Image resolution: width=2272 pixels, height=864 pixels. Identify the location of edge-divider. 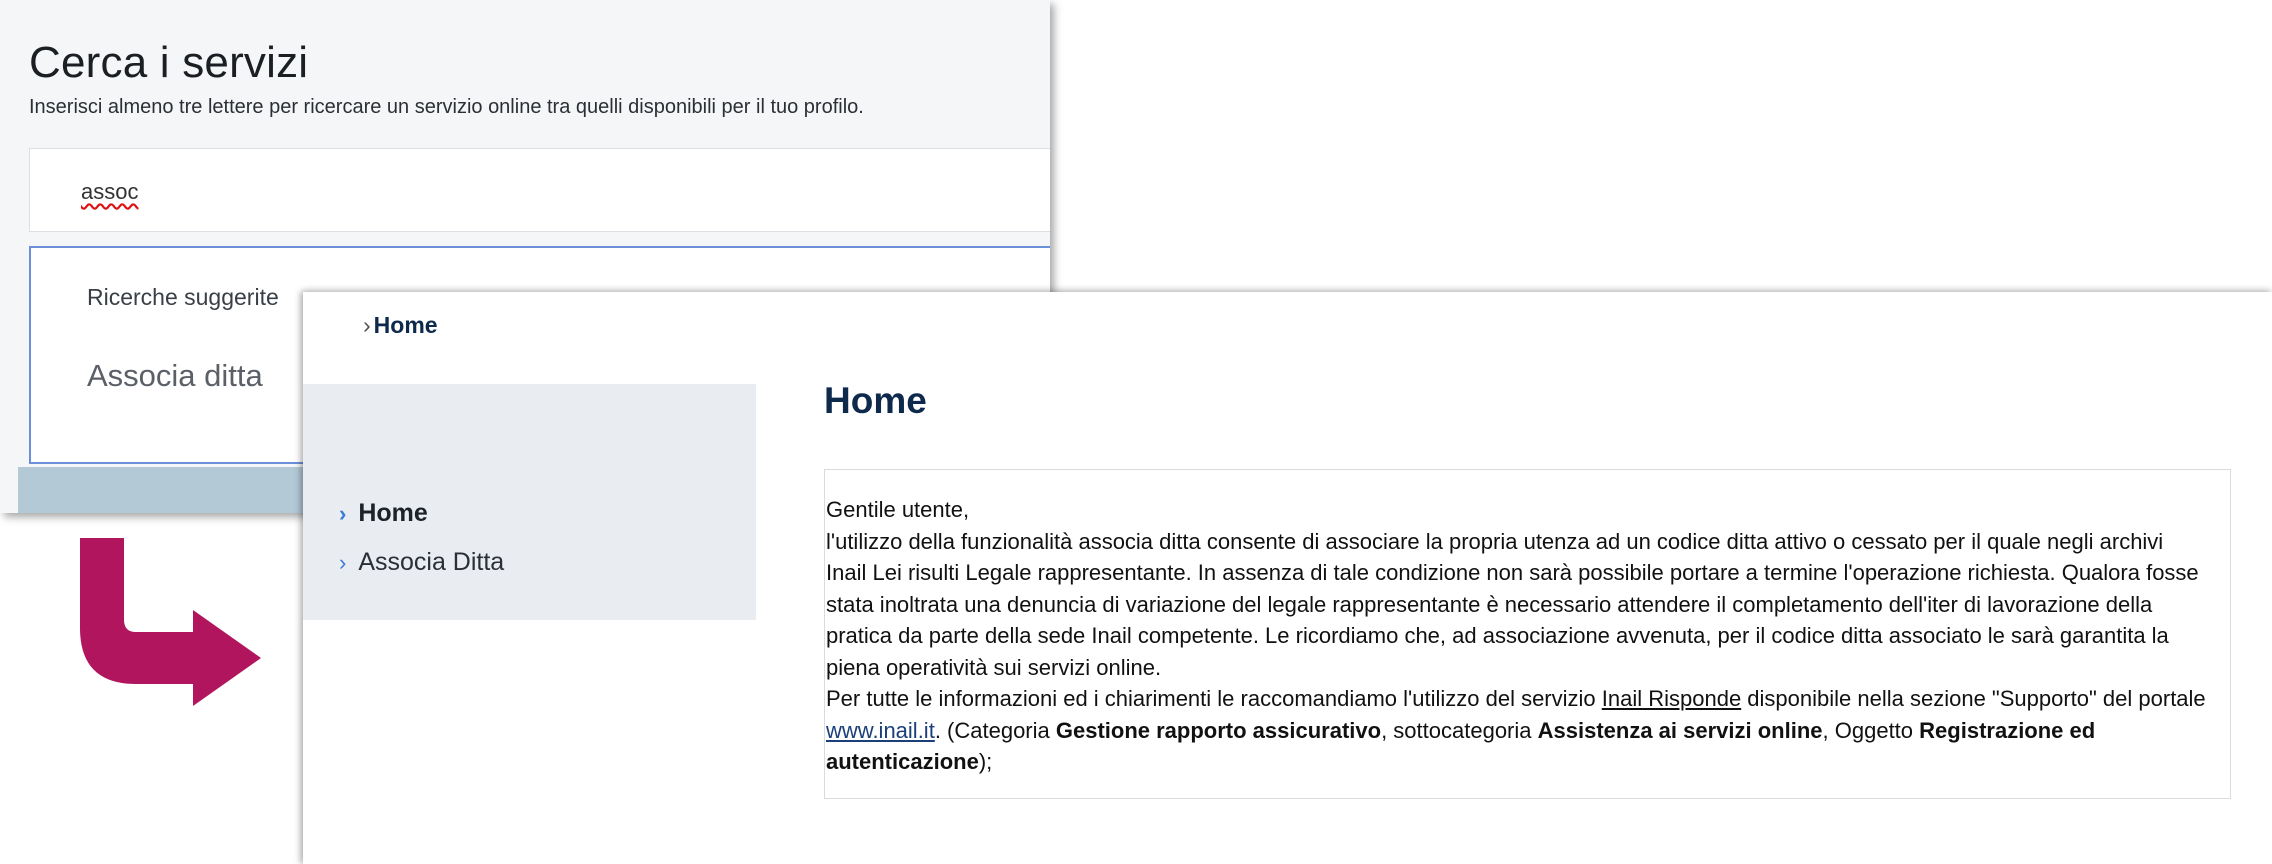
(2268, 746).